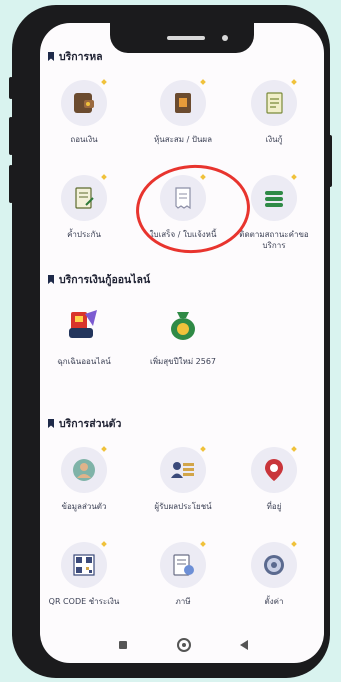  I want to click on front-camera, so click(225, 38).